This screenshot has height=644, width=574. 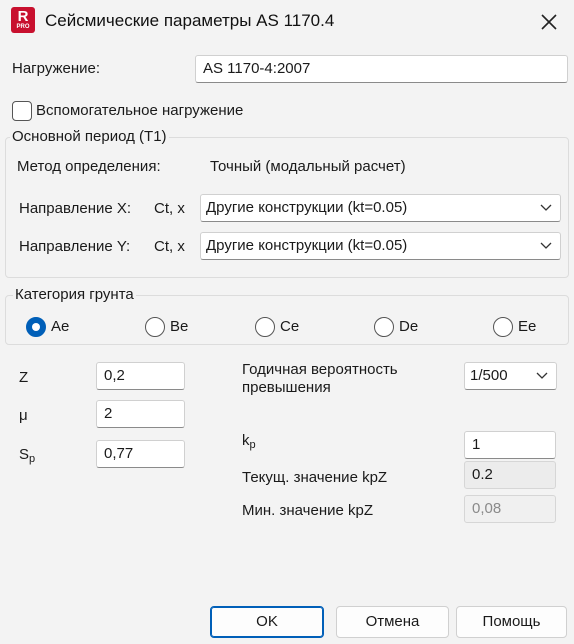 What do you see at coordinates (290, 326) in the screenshot?
I see `soil-ce-label: Ce` at bounding box center [290, 326].